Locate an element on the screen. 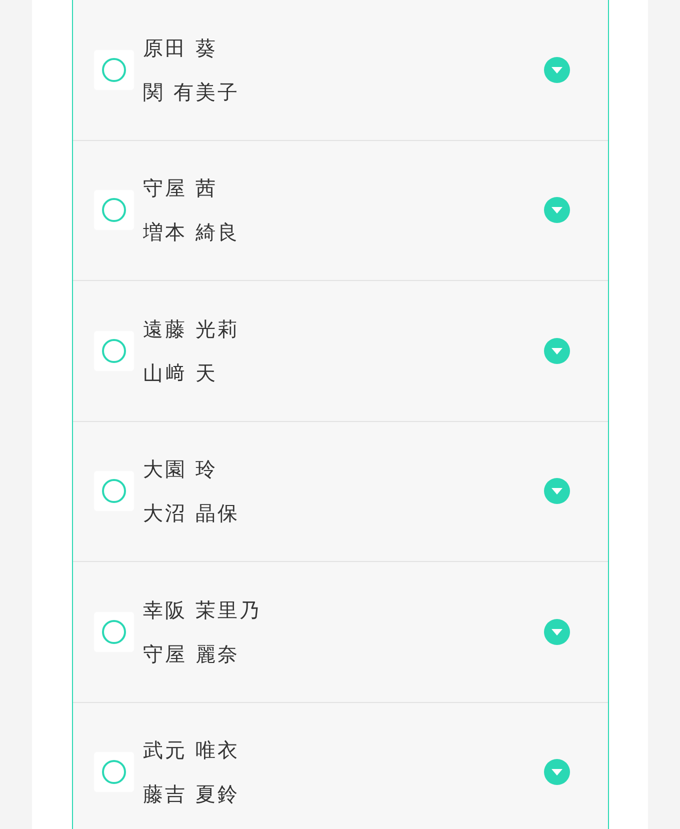 This screenshot has height=829, width=680. member-name: 大園 玲 is located at coordinates (180, 470).